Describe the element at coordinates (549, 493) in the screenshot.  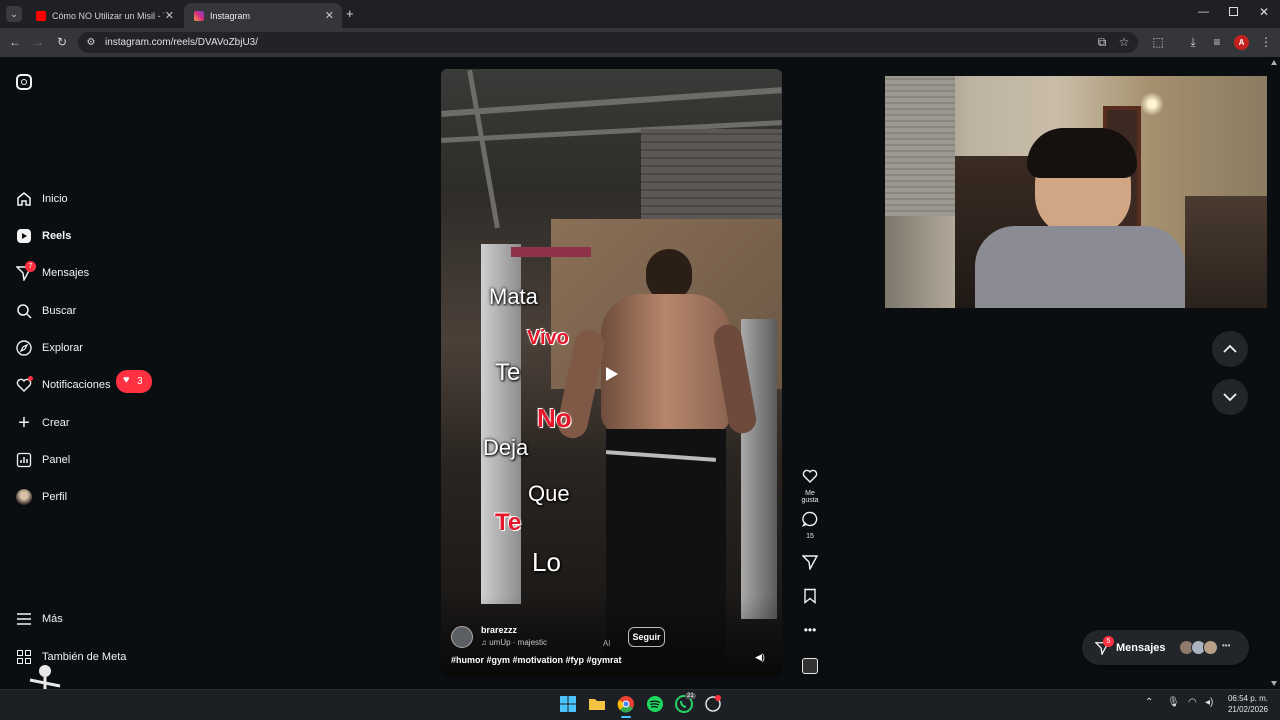
I see `caption-word: Que` at that location.